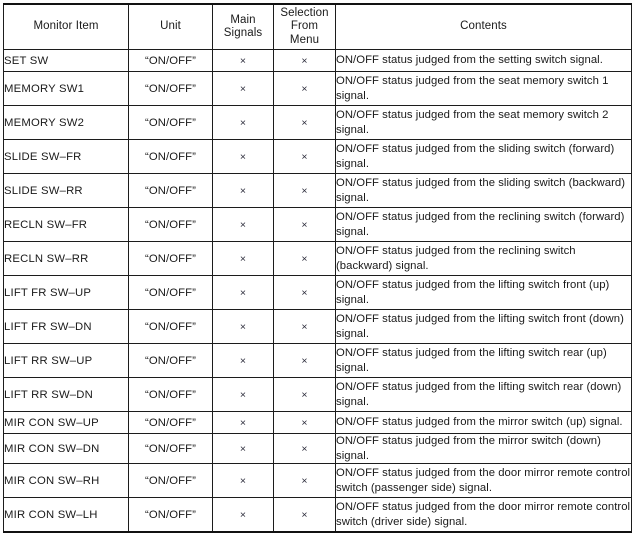 The height and width of the screenshot is (533, 635). I want to click on cell-monitor-item: MIR CON SW–DN, so click(66, 448).